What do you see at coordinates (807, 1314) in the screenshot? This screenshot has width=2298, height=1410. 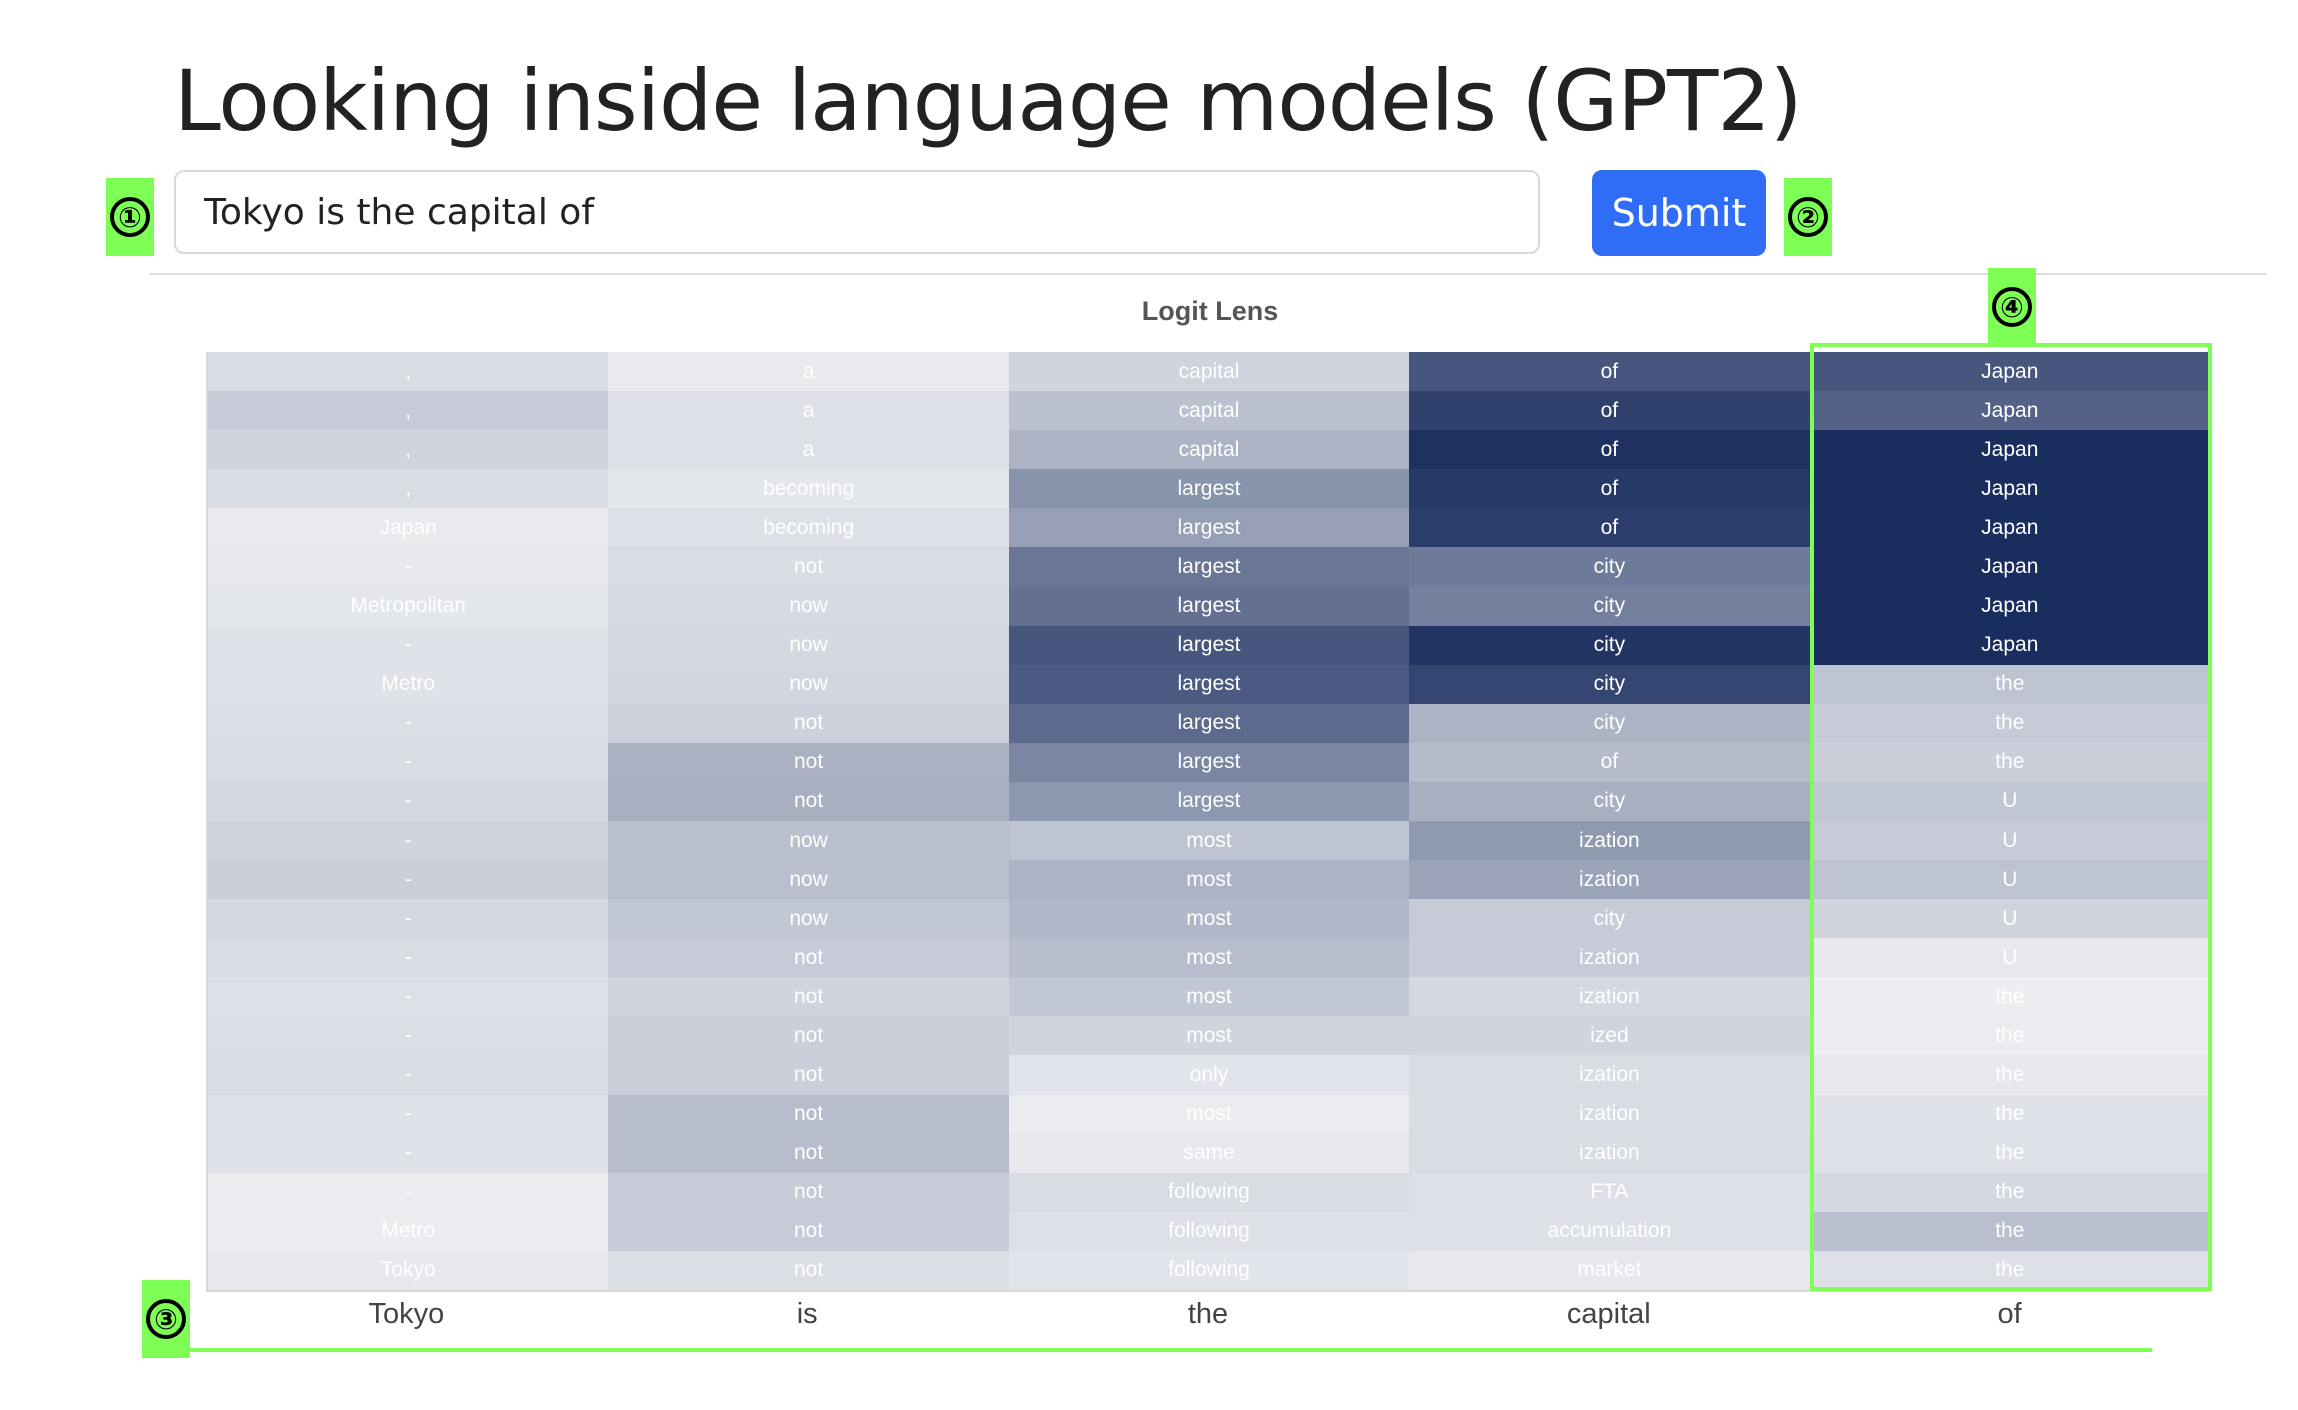 I see `x-axis-label: is` at bounding box center [807, 1314].